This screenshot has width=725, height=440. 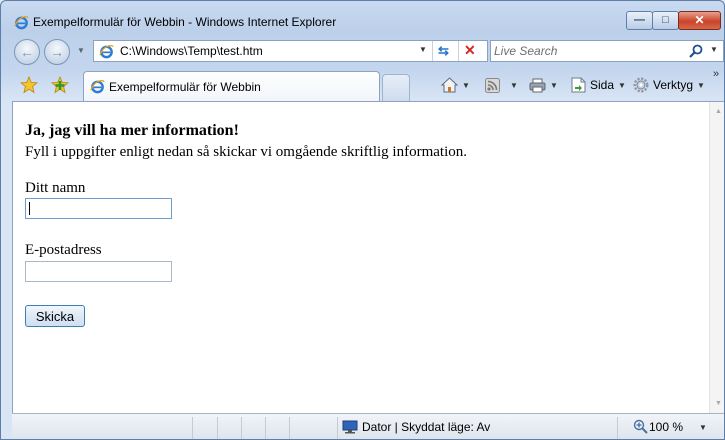 What do you see at coordinates (470, 50) in the screenshot?
I see `stop-icon: ✕` at bounding box center [470, 50].